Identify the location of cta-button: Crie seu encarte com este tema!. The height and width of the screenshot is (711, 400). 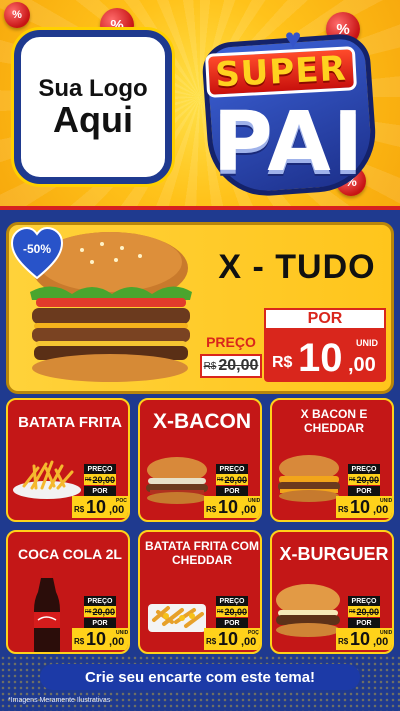
(200, 677).